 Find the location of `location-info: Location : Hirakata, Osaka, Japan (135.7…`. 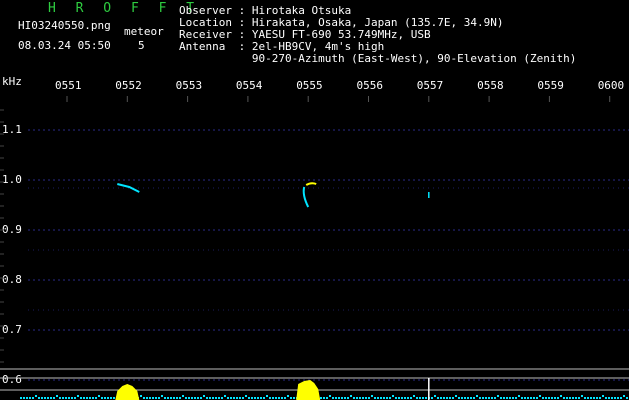

location-info: Location : Hirakata, Osaka, Japan (135.7… is located at coordinates (341, 22).